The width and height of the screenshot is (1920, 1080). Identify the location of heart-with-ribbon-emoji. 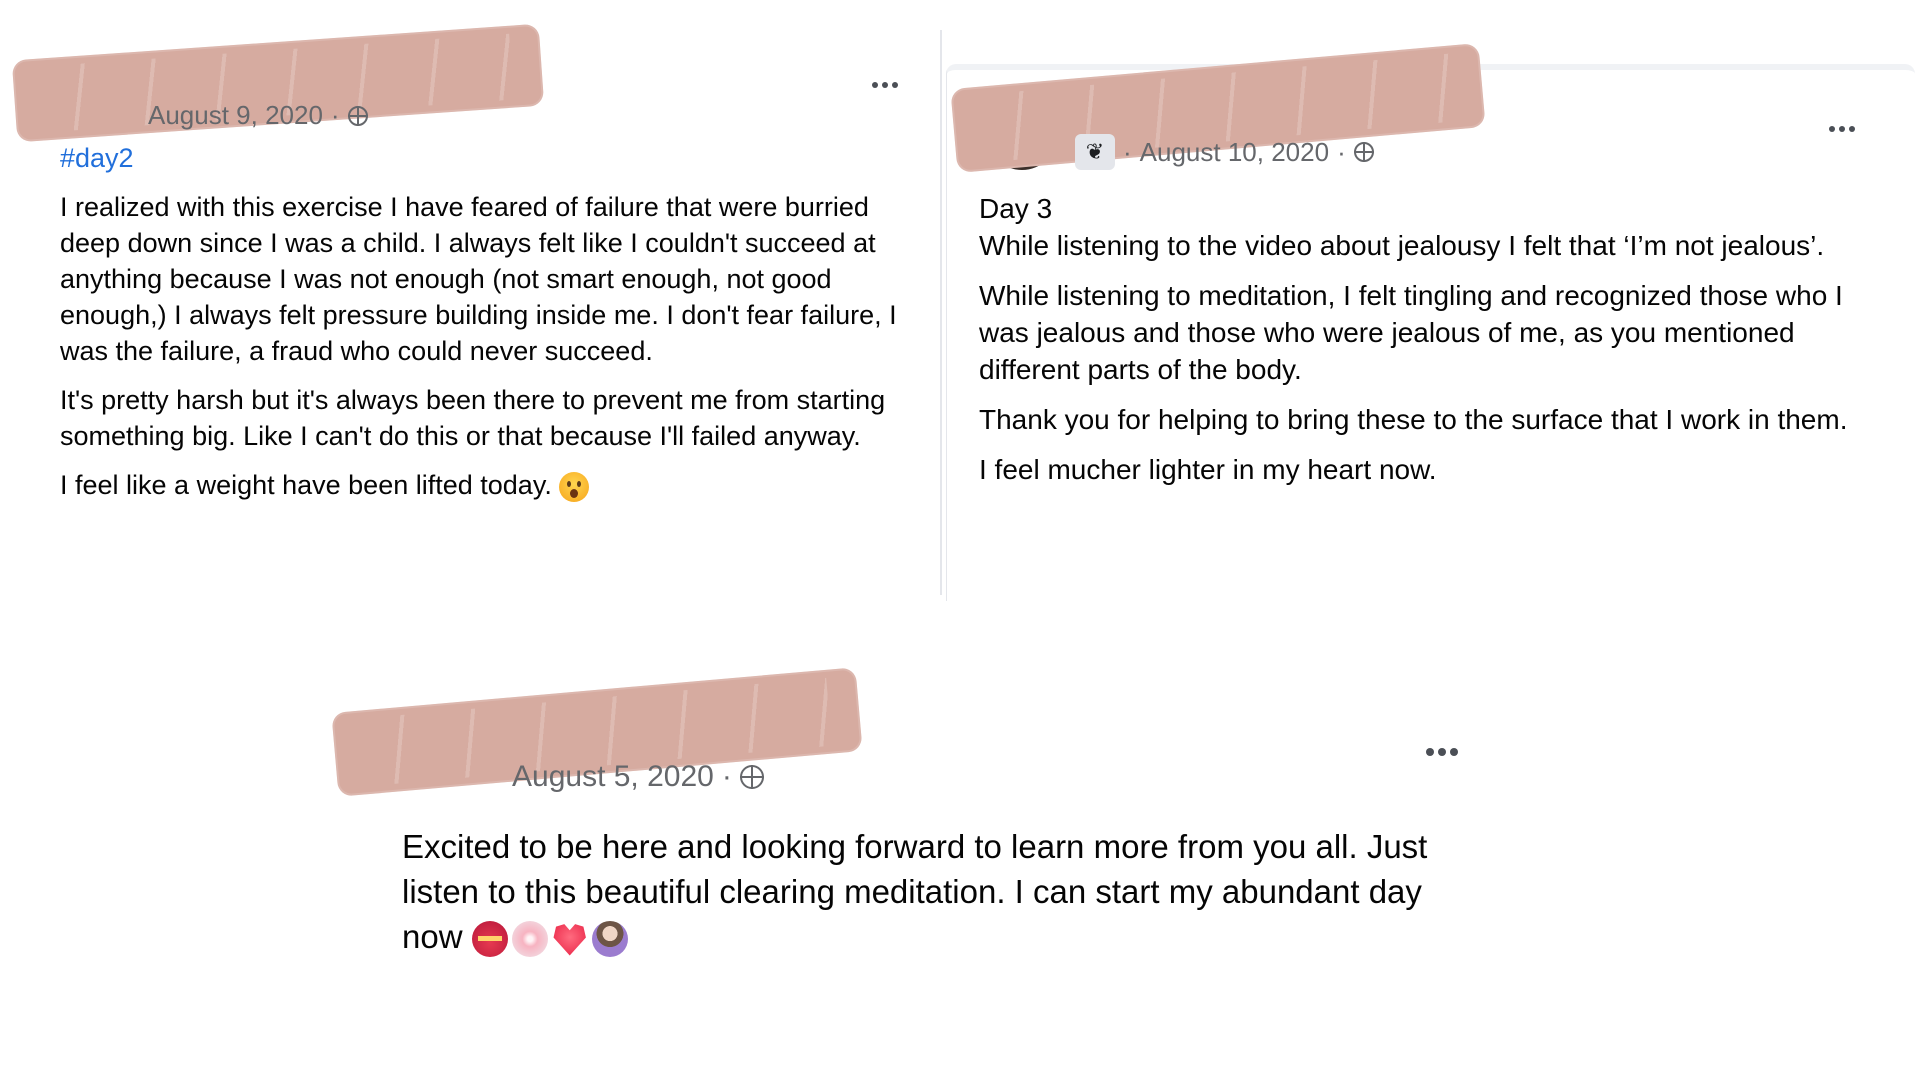
(489, 939).